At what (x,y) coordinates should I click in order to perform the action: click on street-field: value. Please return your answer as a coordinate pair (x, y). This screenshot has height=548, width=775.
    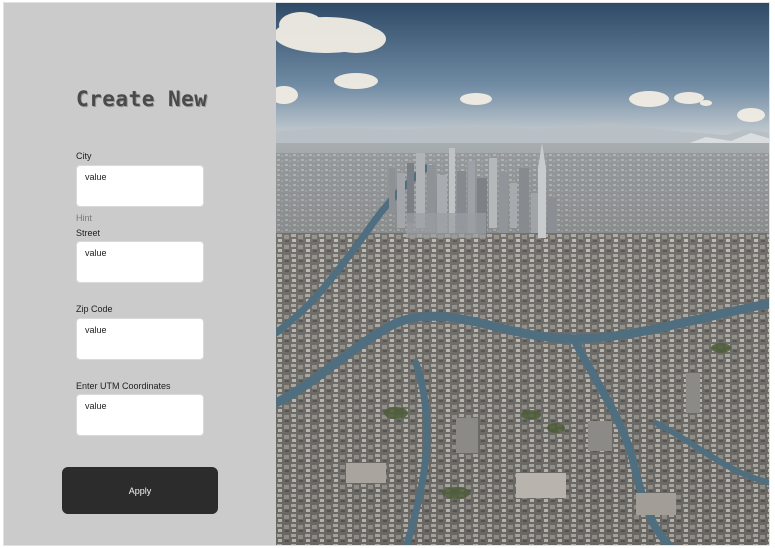
    Looking at the image, I should click on (140, 262).